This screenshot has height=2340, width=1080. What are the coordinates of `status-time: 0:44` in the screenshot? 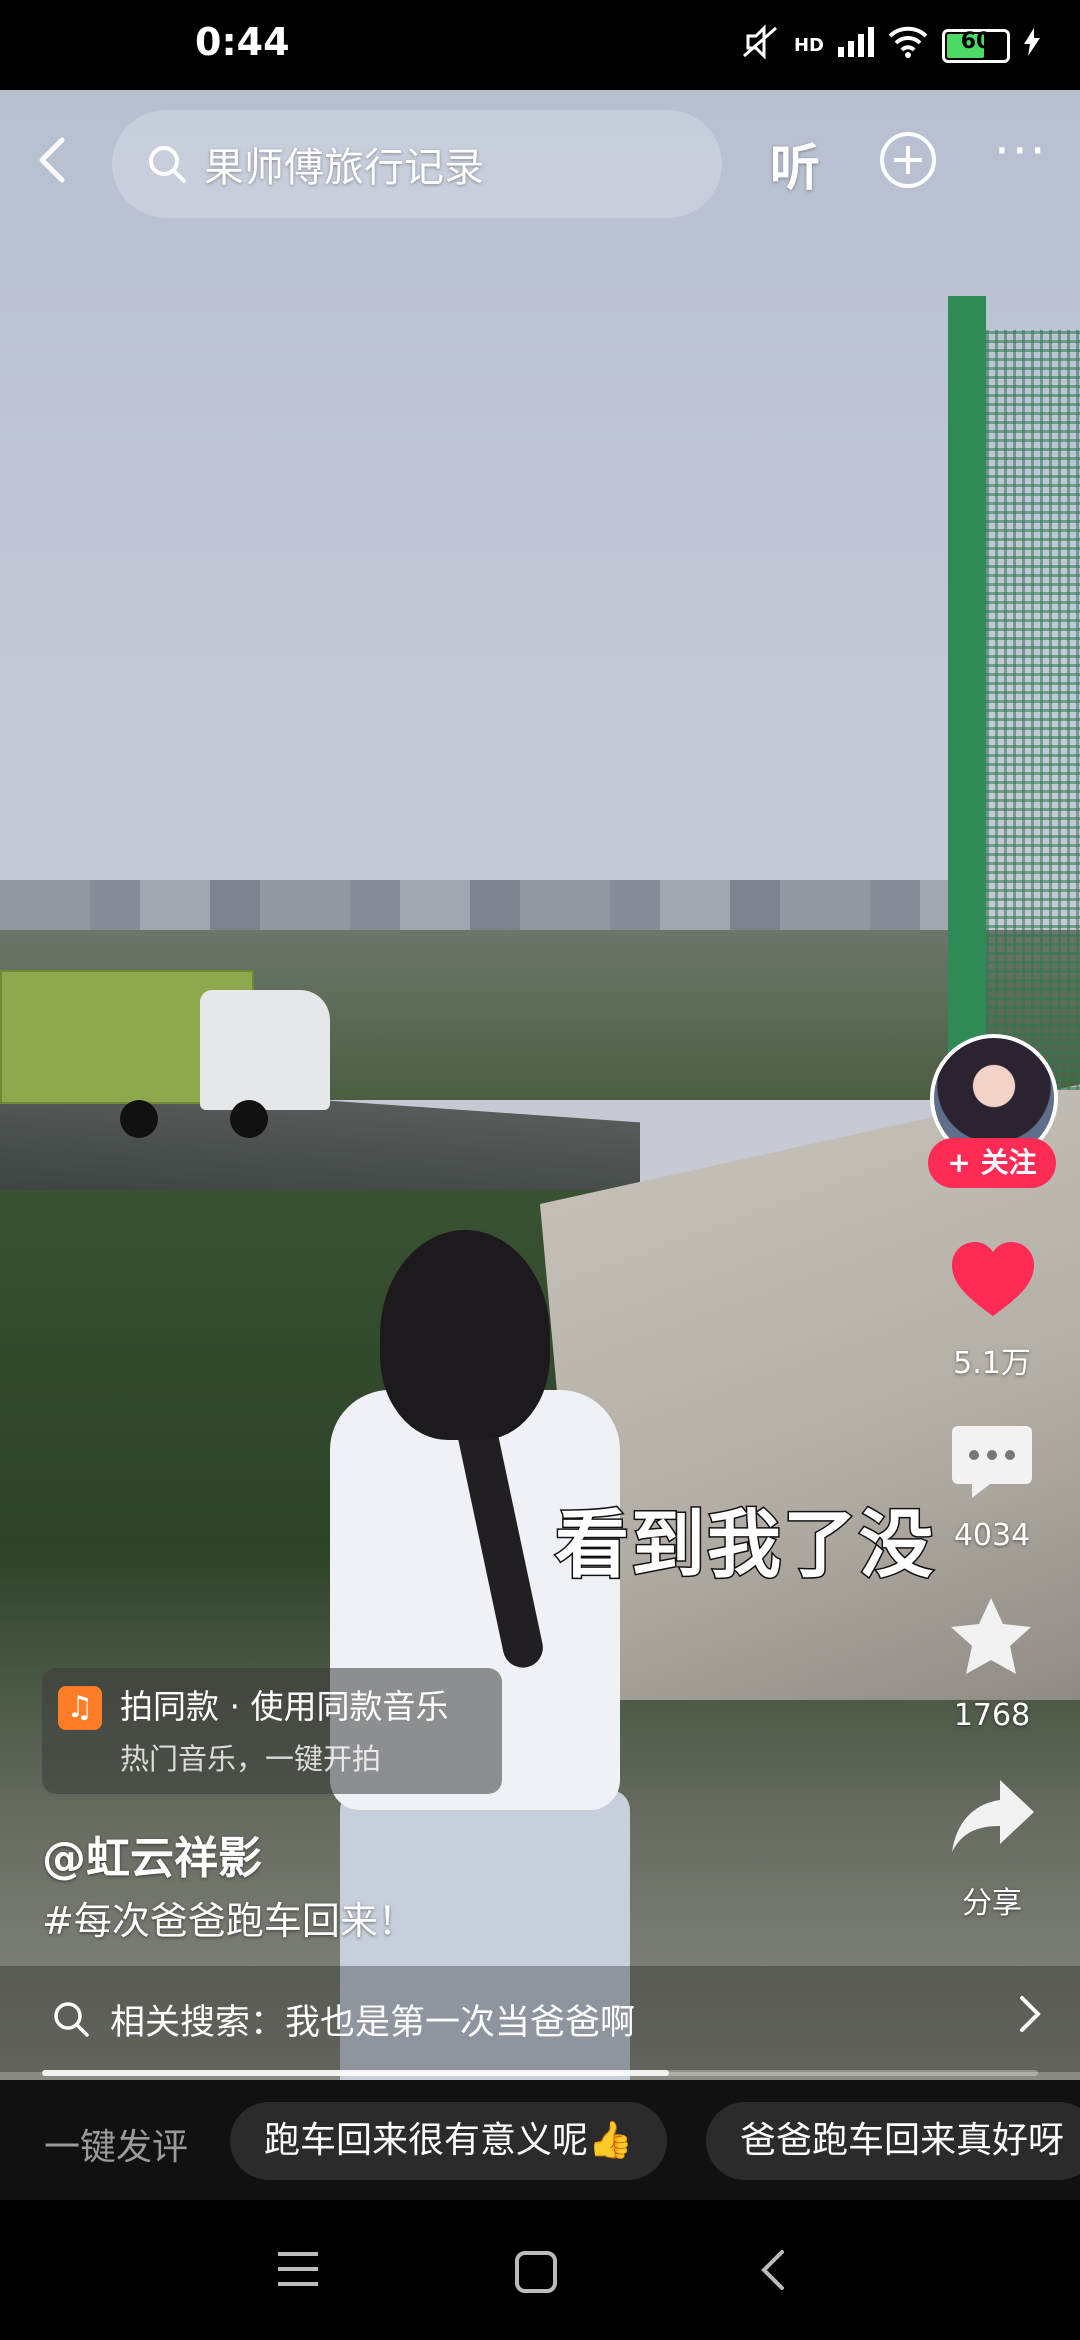 It's located at (242, 42).